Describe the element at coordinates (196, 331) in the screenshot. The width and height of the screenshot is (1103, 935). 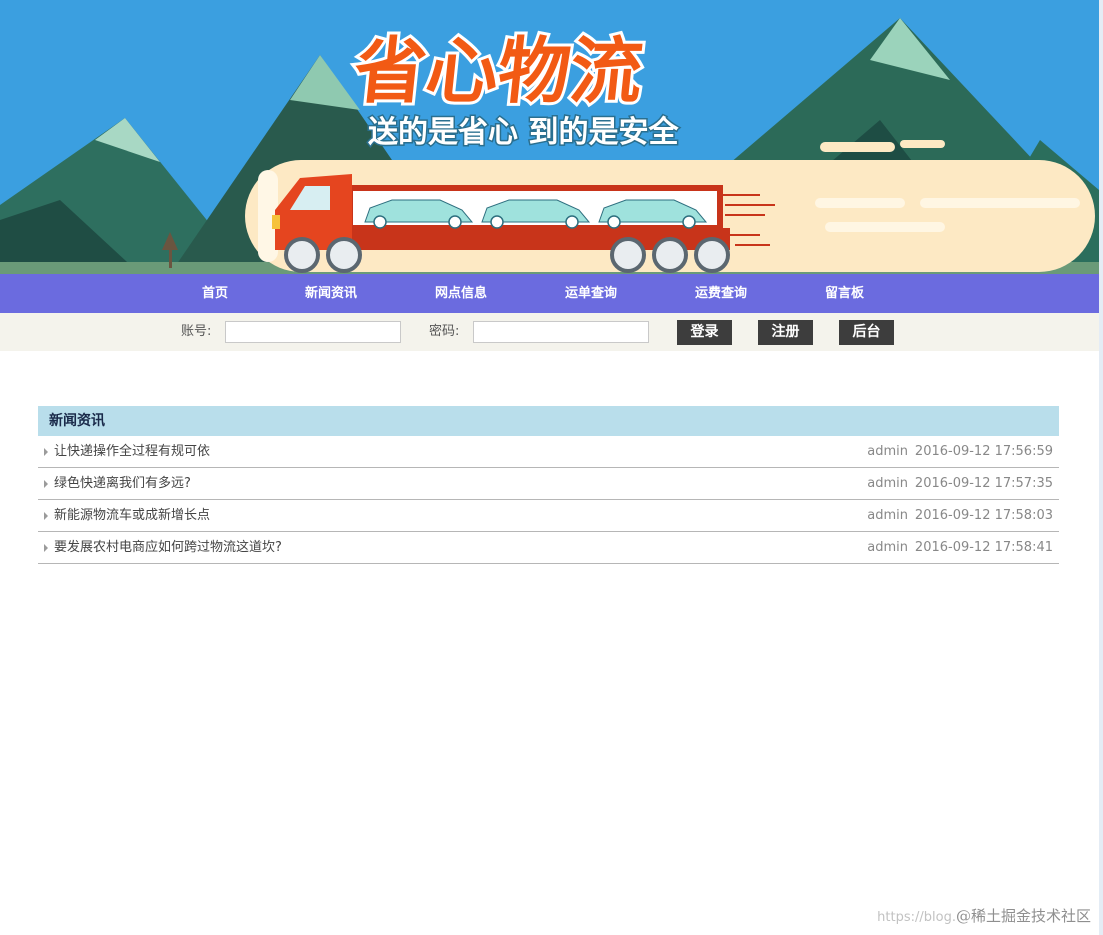
I see `account-label: 账号:` at that location.